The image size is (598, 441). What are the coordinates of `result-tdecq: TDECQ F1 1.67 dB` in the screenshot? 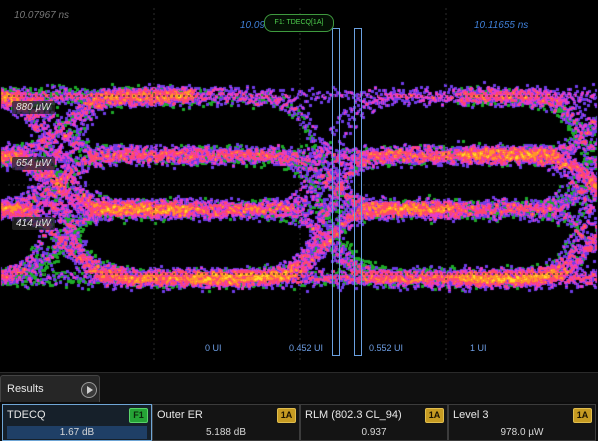 It's located at (77, 422).